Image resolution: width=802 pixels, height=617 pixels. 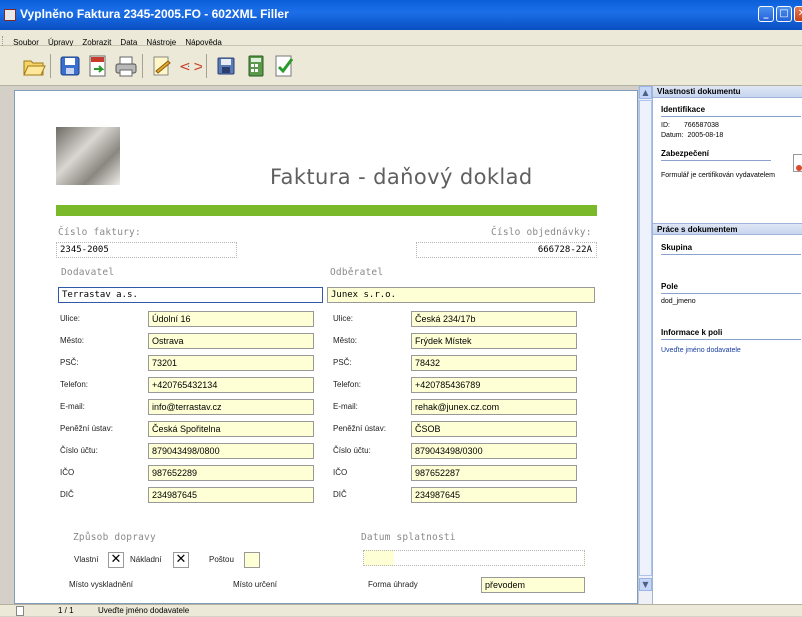 What do you see at coordinates (340, 494) in the screenshot?
I see `customer-dic-label: DIČ` at bounding box center [340, 494].